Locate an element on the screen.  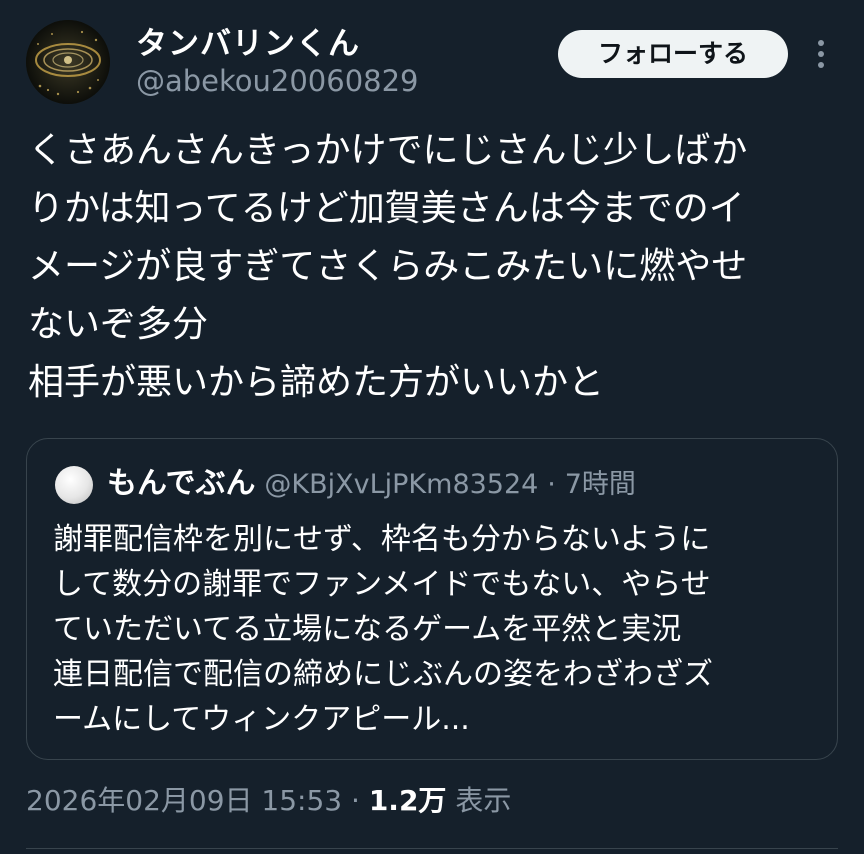
quote-author-avatar is located at coordinates (74, 485).